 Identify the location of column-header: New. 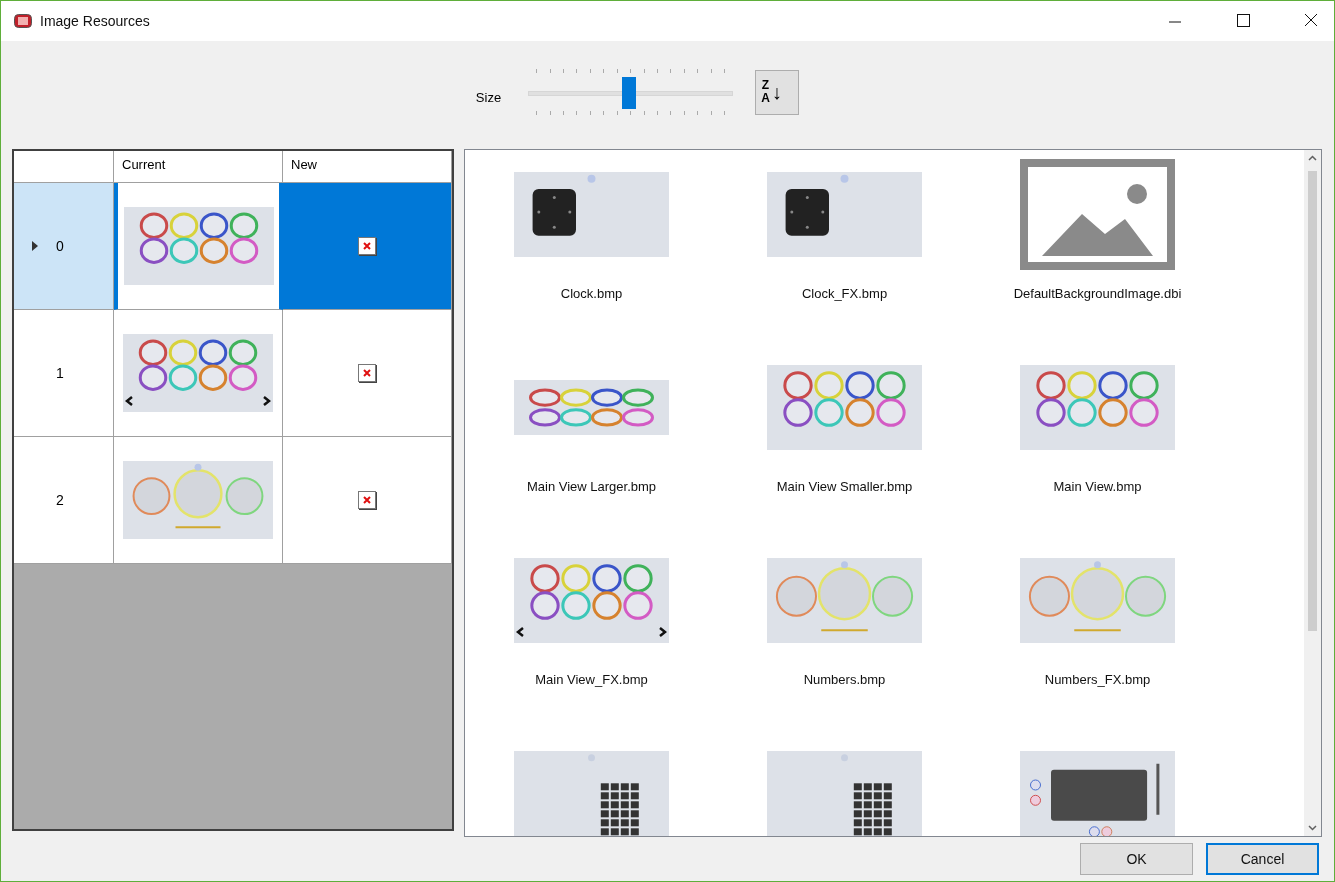
(367, 167).